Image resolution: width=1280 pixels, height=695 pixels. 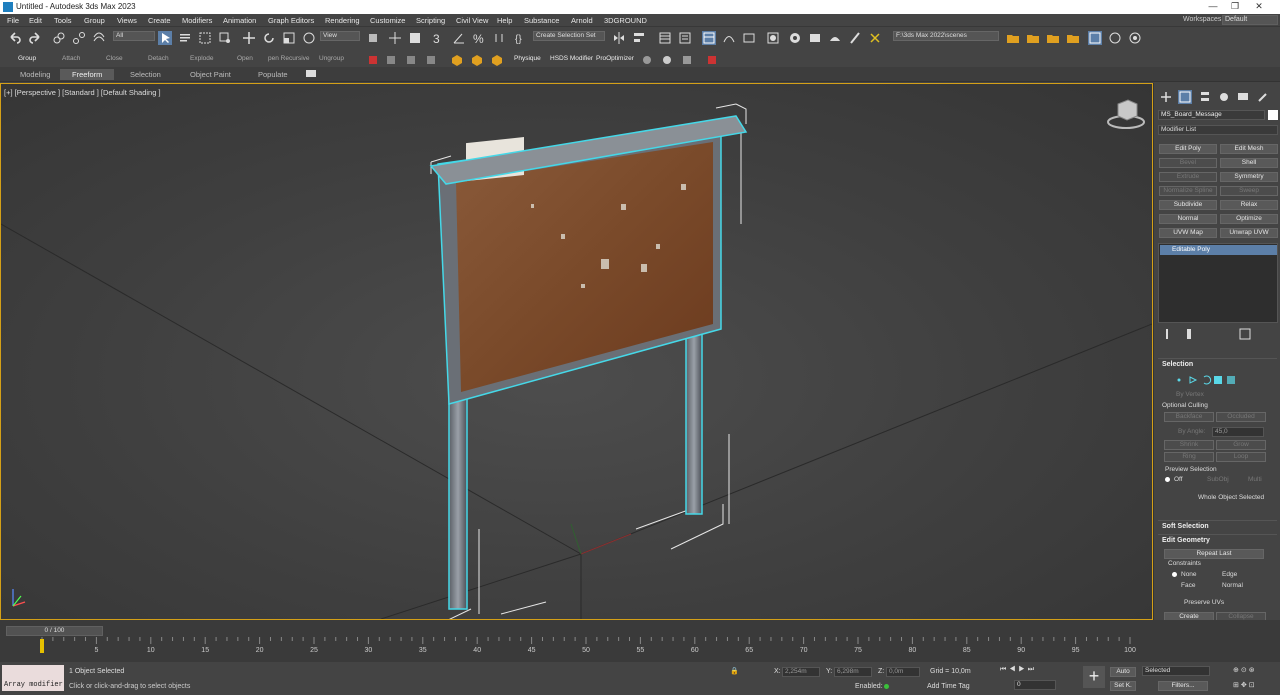 What do you see at coordinates (415, 38) in the screenshot?
I see `keyboard-shortcut-icon` at bounding box center [415, 38].